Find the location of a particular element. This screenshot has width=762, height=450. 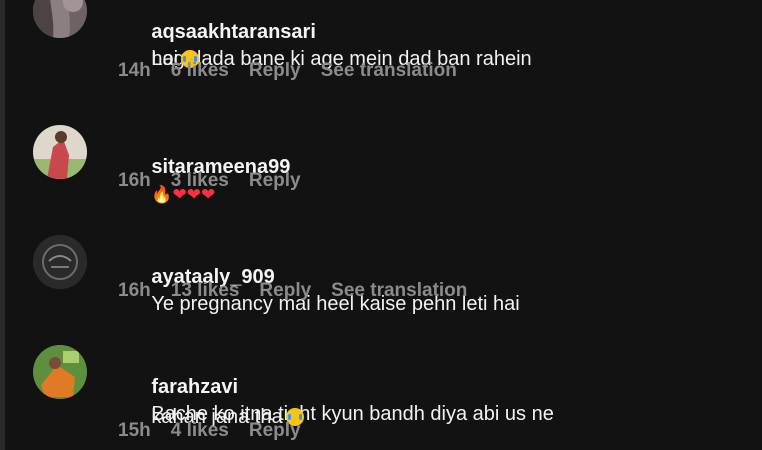

timestamp: 15h is located at coordinates (134, 430).